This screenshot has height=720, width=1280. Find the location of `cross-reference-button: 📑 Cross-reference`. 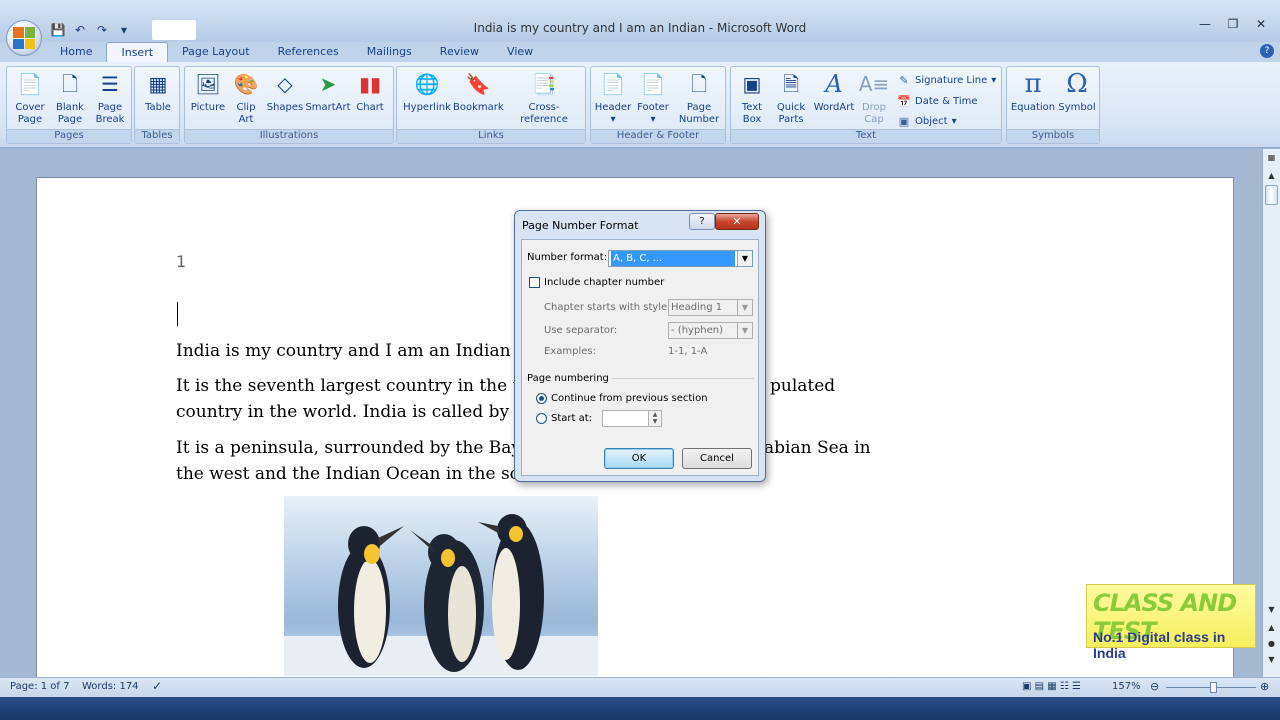

cross-reference-button: 📑 Cross-reference is located at coordinates (544, 97).